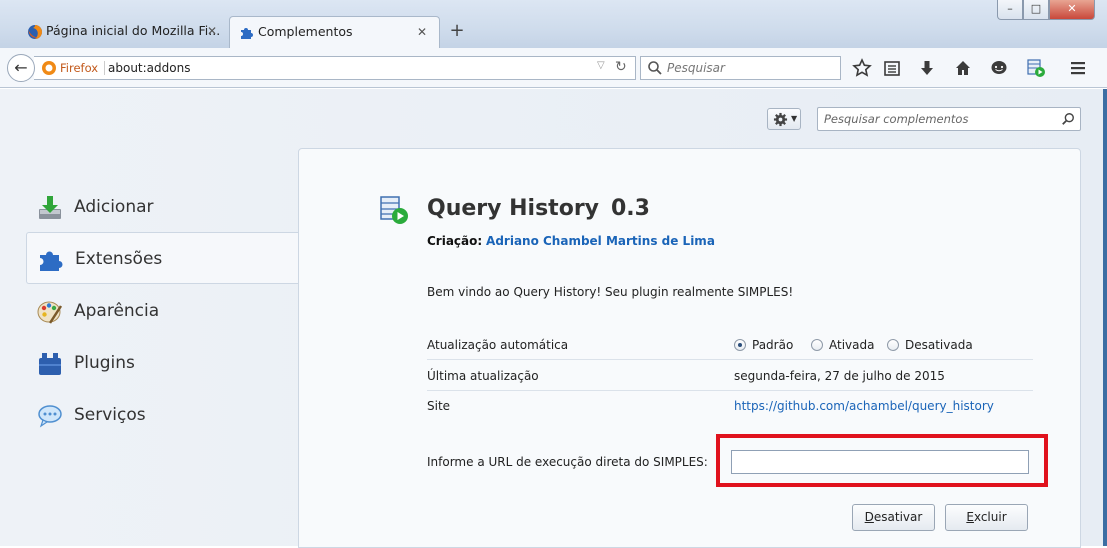 The image size is (1107, 548). I want to click on search-input: Pesquisar, so click(740, 68).